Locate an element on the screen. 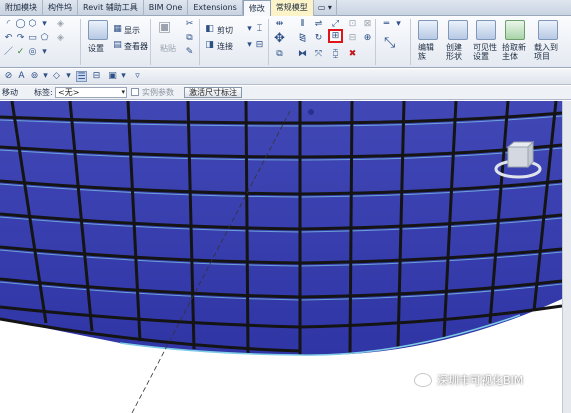 The height and width of the screenshot is (413, 571). dropdown-icon-5: ▾ is located at coordinates (398, 24).